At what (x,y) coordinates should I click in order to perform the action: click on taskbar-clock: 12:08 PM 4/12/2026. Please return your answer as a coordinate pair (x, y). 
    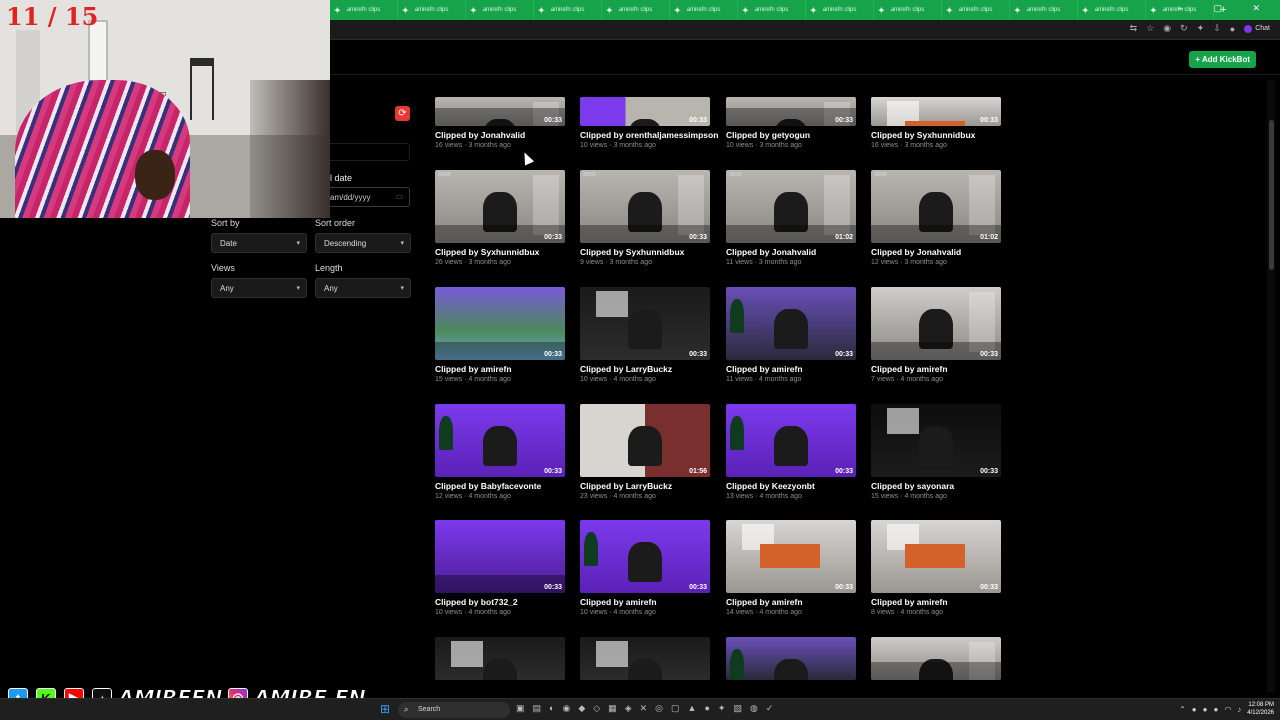
    Looking at the image, I should click on (1260, 709).